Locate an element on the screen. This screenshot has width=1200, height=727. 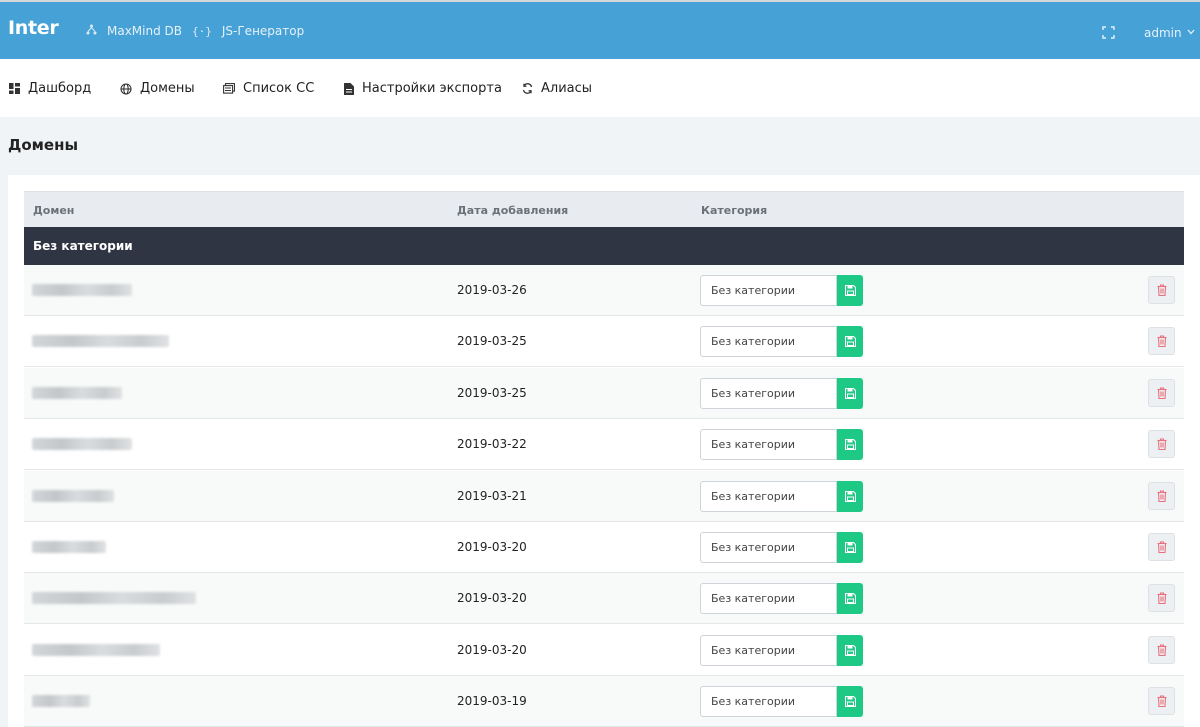
table-header: Домен Дата добавления Категория is located at coordinates (604, 209).